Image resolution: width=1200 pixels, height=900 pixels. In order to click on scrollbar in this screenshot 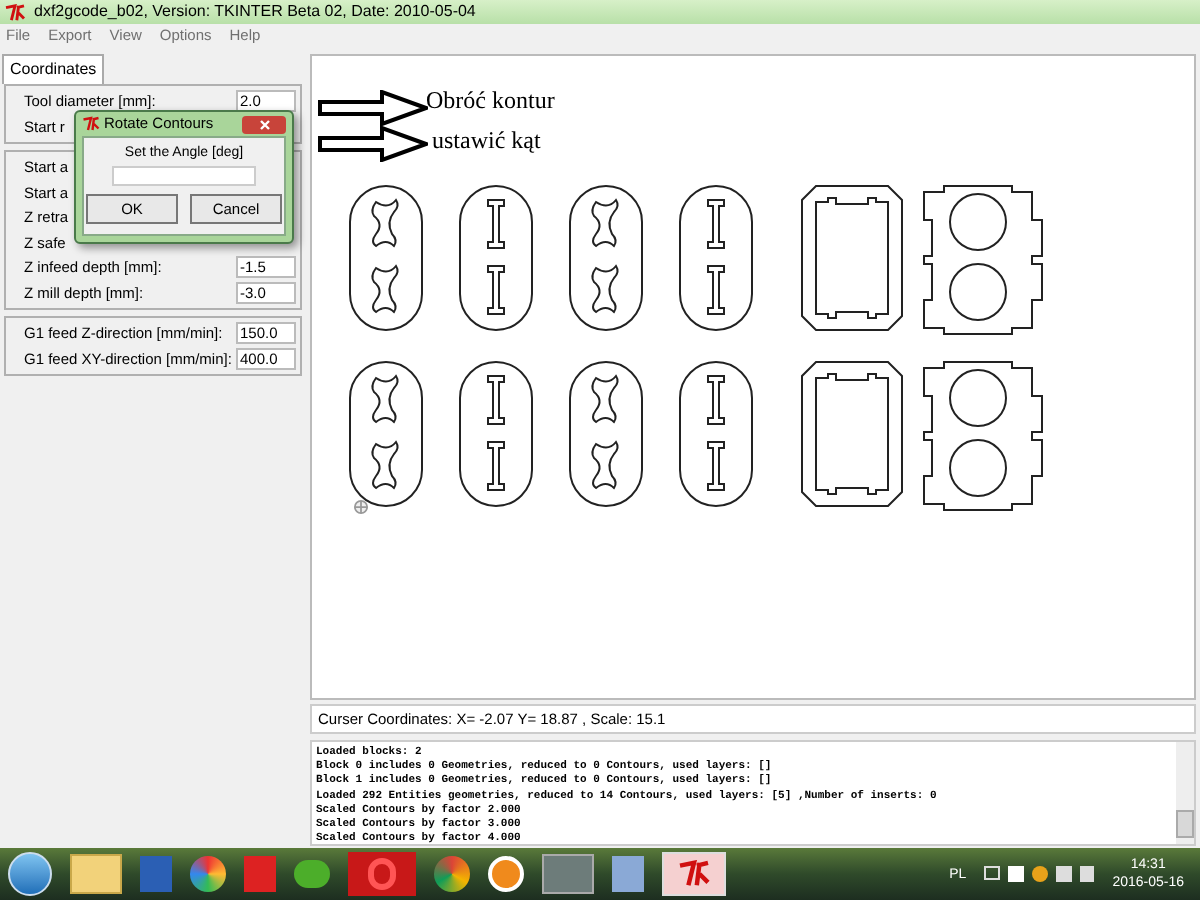, I will do `click(1185, 793)`.